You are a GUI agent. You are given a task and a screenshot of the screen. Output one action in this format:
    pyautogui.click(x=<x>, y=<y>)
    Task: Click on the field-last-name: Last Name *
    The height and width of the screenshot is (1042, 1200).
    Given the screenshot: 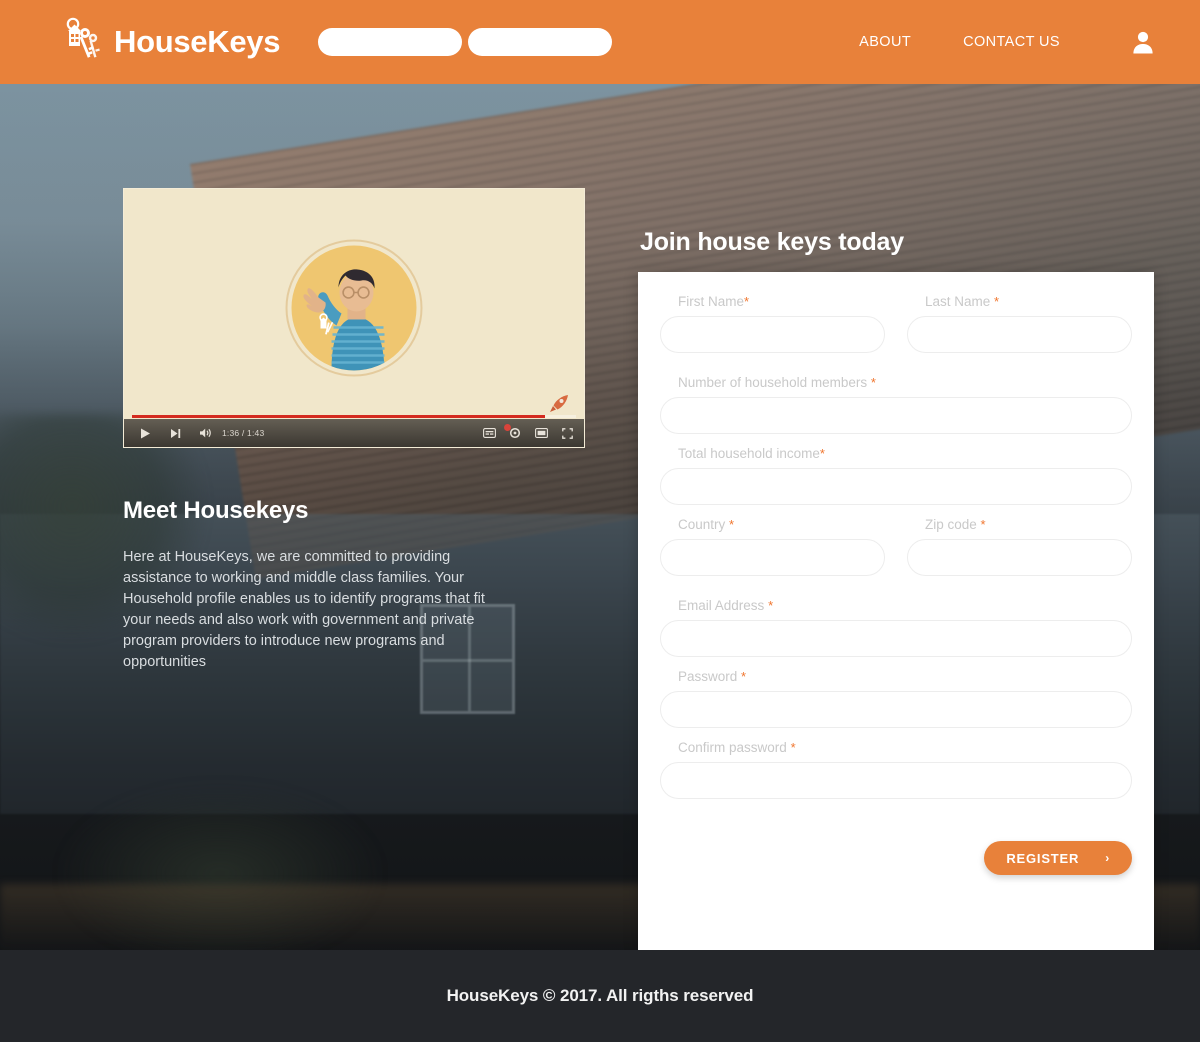 What is the action you would take?
    pyautogui.click(x=1019, y=323)
    